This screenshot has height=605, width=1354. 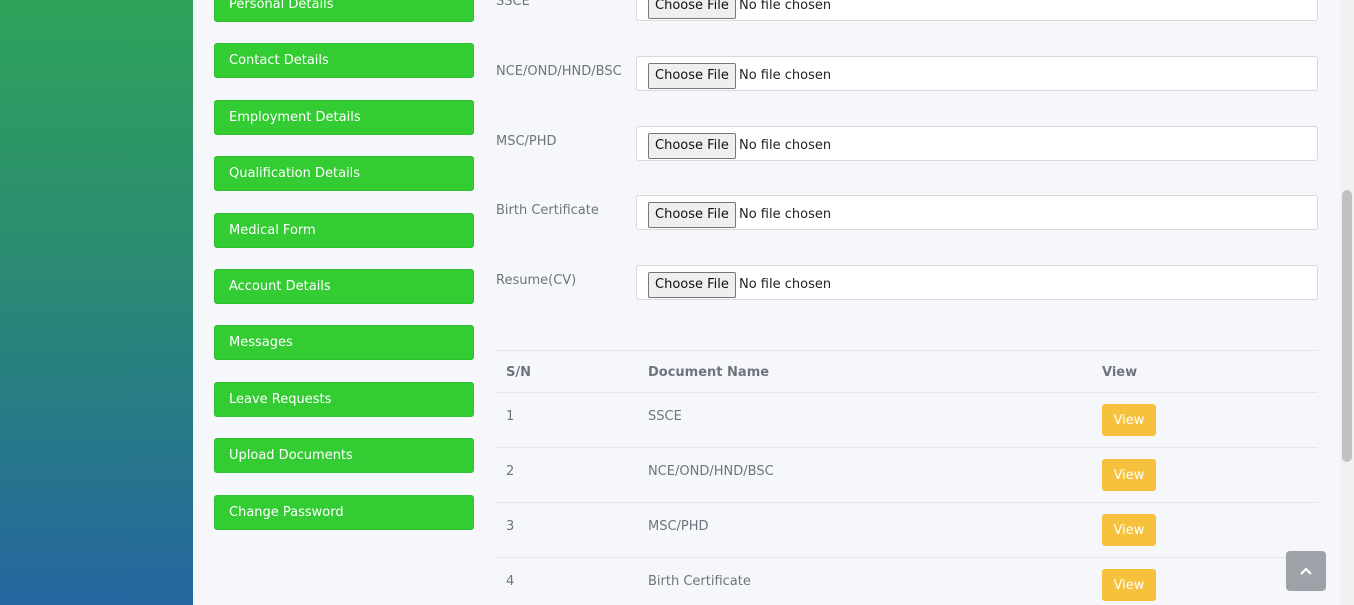 What do you see at coordinates (344, 399) in the screenshot?
I see `menu-leave-requests-button: Leave Requests` at bounding box center [344, 399].